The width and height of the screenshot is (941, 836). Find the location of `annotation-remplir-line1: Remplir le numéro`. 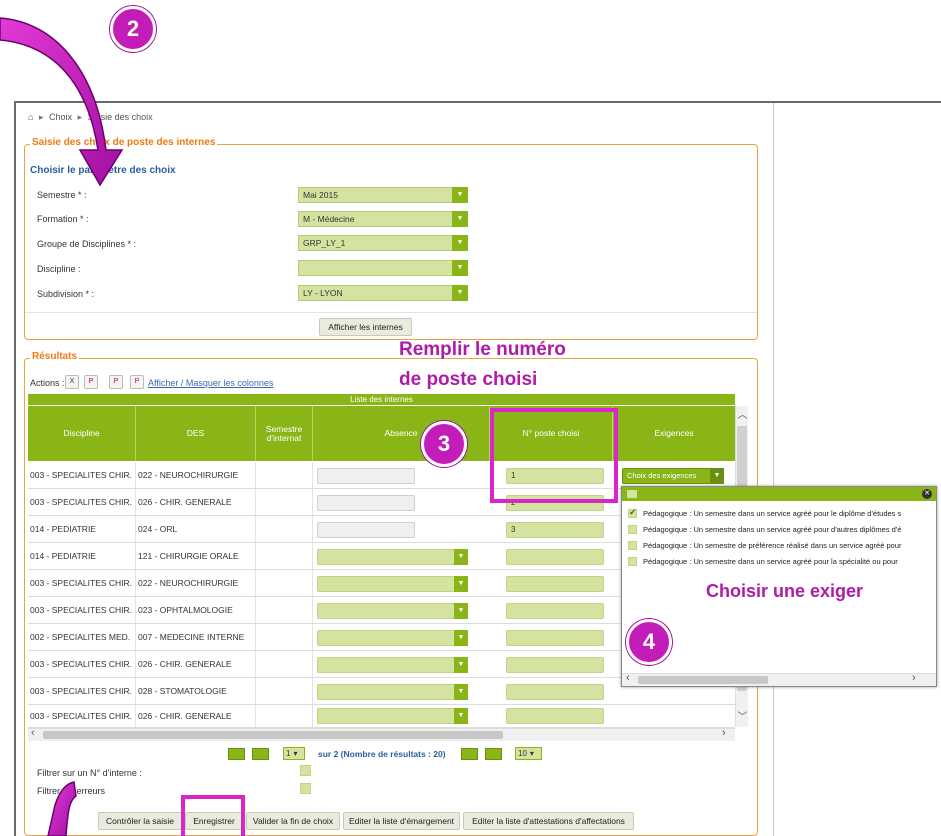

annotation-remplir-line1: Remplir le numéro is located at coordinates (482, 349).